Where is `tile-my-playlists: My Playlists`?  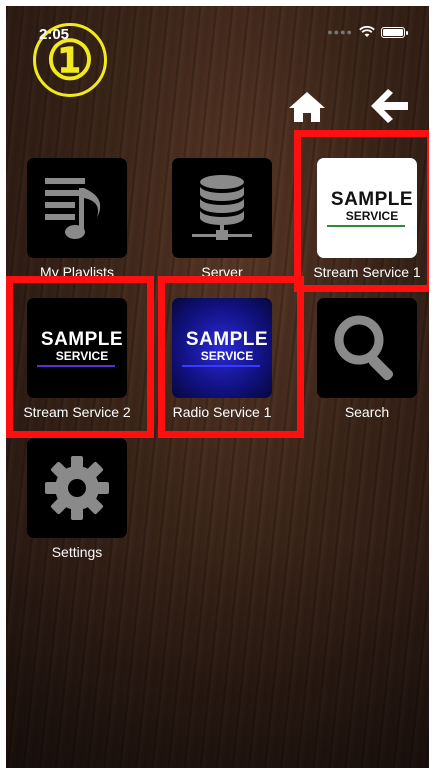 tile-my-playlists: My Playlists is located at coordinates (77, 219).